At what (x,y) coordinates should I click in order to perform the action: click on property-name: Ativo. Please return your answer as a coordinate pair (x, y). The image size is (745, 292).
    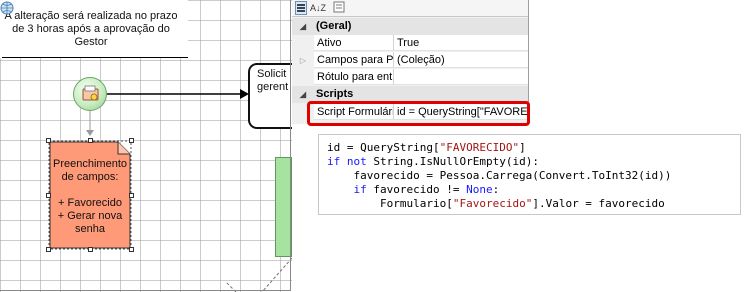
    Looking at the image, I should click on (354, 43).